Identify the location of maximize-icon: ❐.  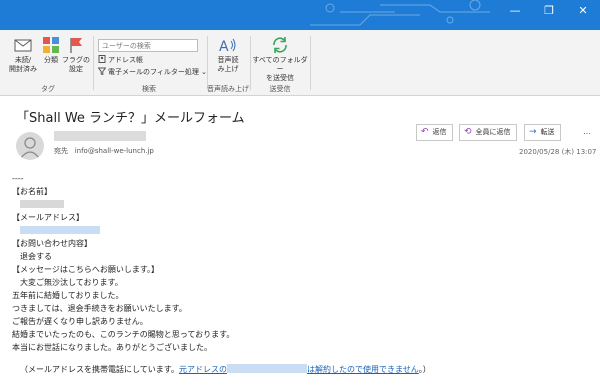
(549, 10).